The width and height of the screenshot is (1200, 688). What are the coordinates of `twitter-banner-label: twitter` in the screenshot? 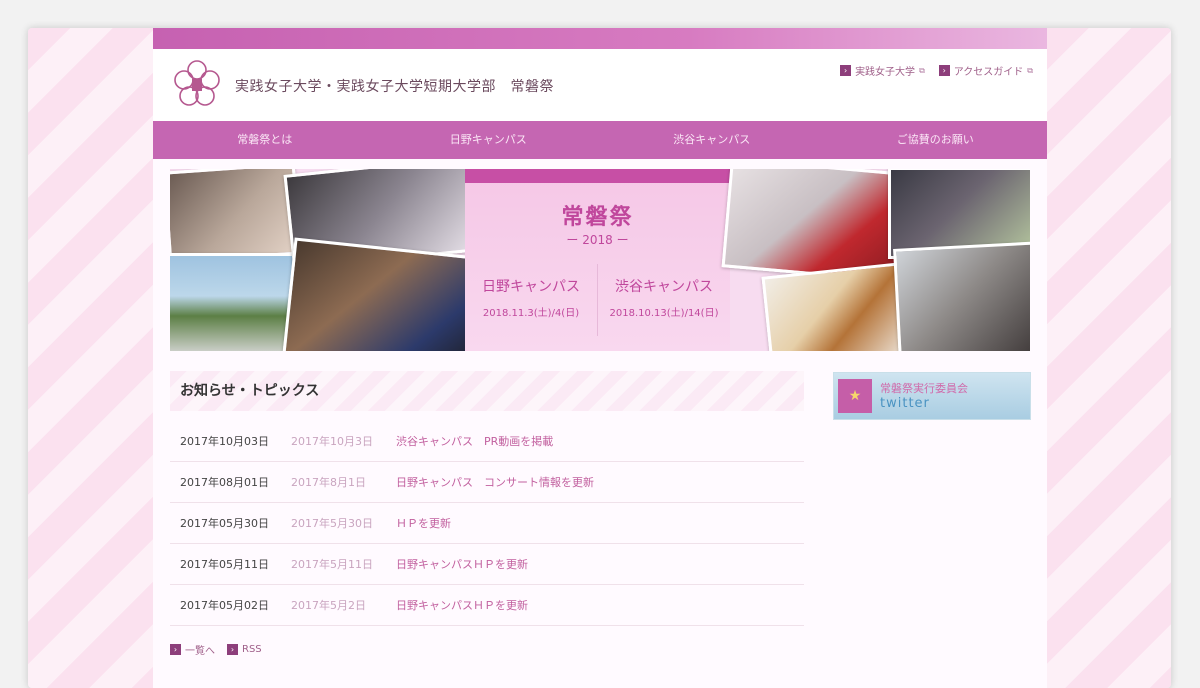 It's located at (905, 403).